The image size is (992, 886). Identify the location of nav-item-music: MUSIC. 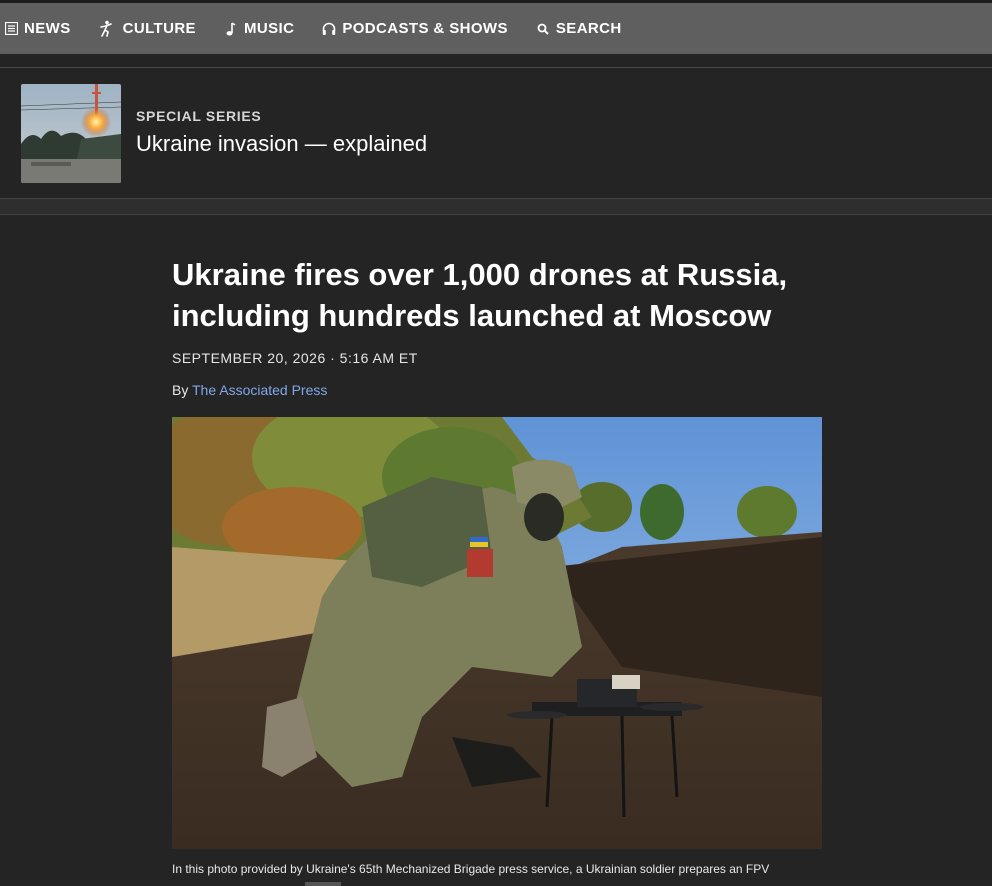
(259, 28).